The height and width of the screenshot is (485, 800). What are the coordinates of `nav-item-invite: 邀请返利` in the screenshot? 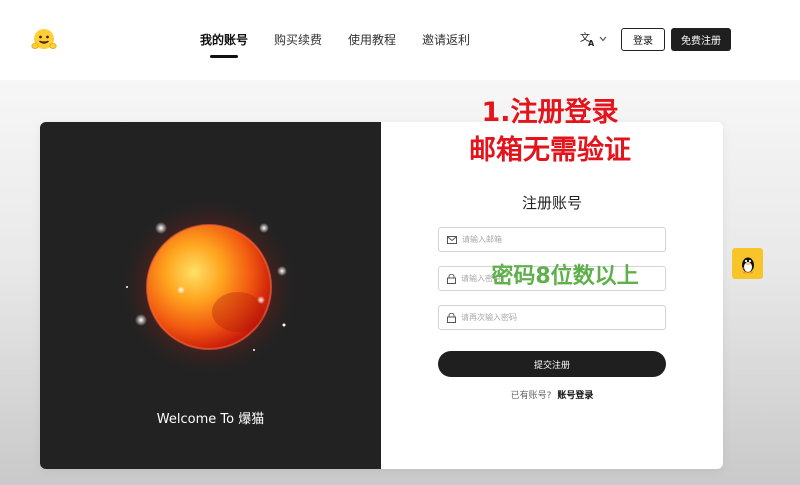 It's located at (446, 45).